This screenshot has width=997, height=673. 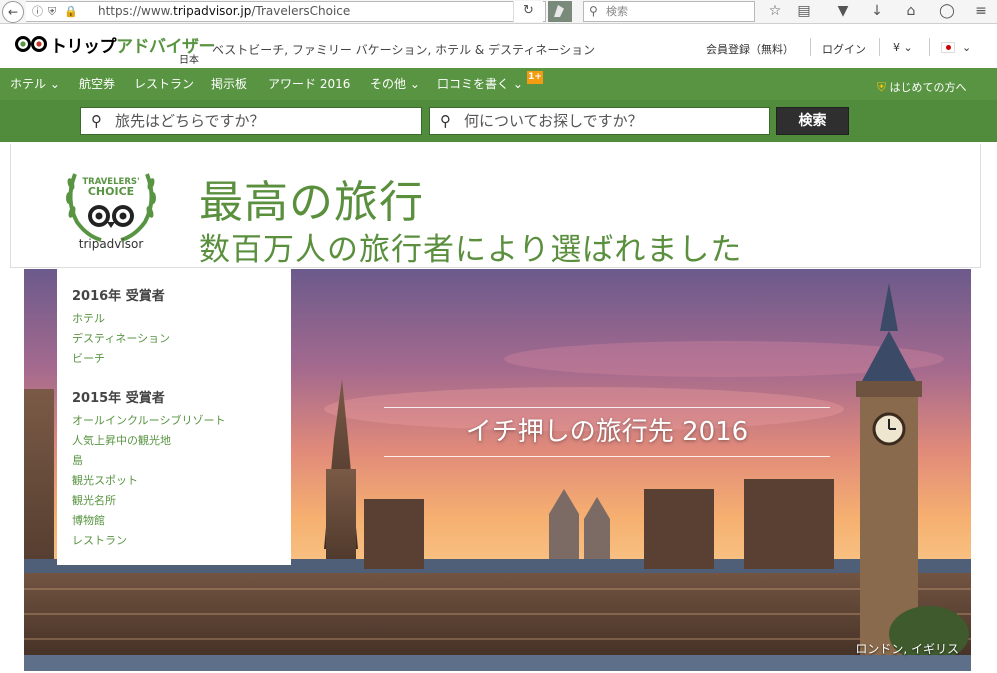 What do you see at coordinates (989, 471) in the screenshot?
I see `page-scrollbar` at bounding box center [989, 471].